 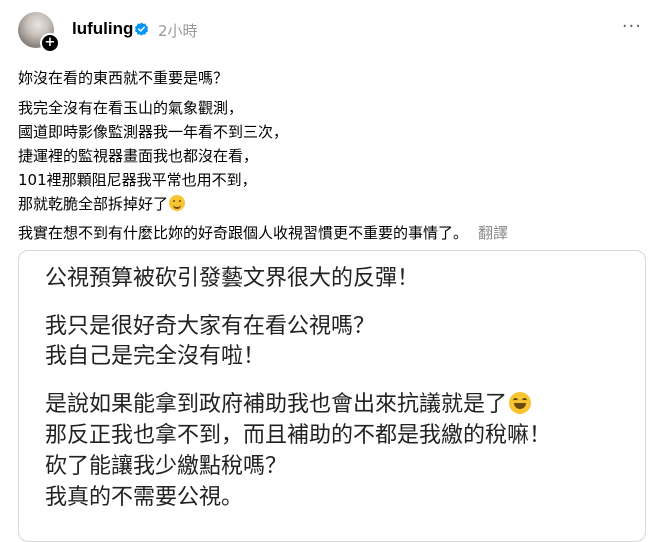 What do you see at coordinates (131, 108) in the screenshot?
I see `post-text-line: 我完全沒有在看玉山的氣象觀測，` at bounding box center [131, 108].